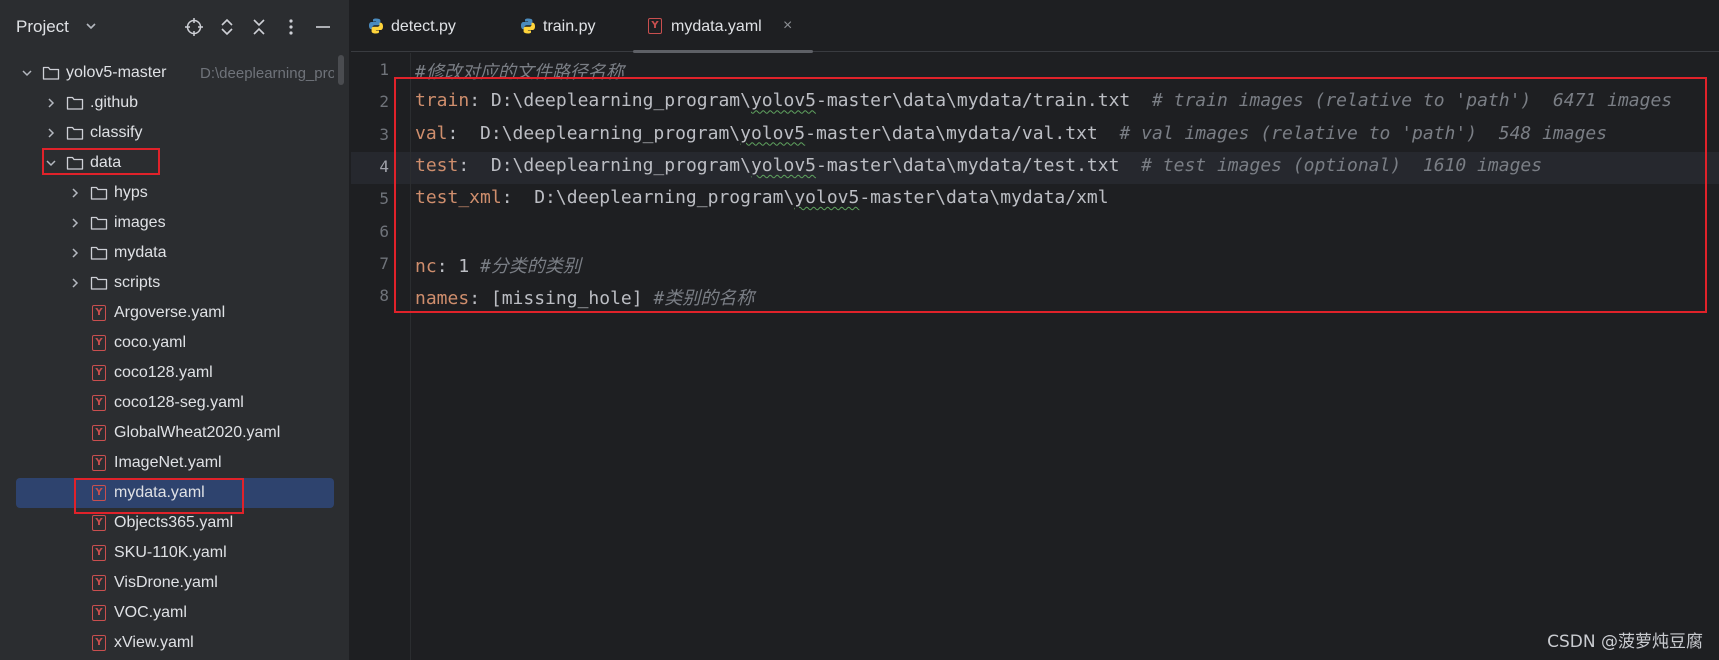  I want to click on close-all-icon, so click(259, 27).